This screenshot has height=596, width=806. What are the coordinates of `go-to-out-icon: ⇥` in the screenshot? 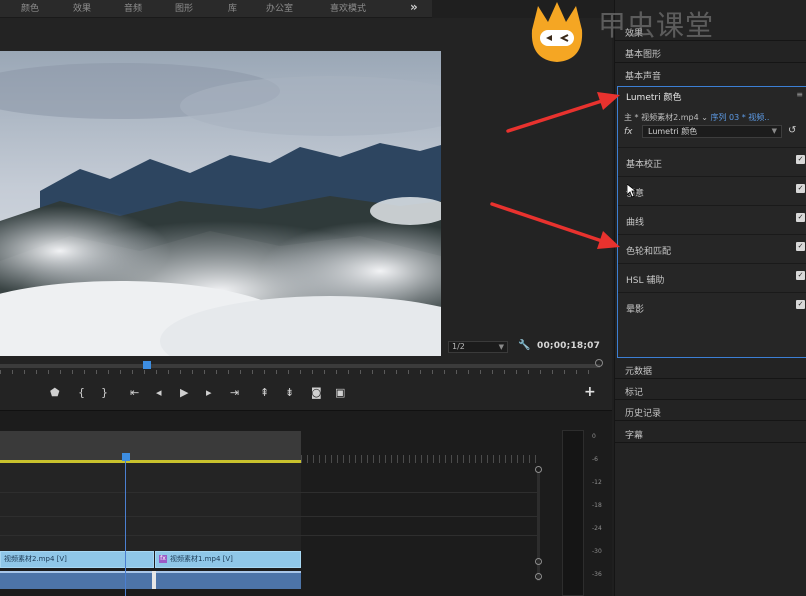 It's located at (234, 392).